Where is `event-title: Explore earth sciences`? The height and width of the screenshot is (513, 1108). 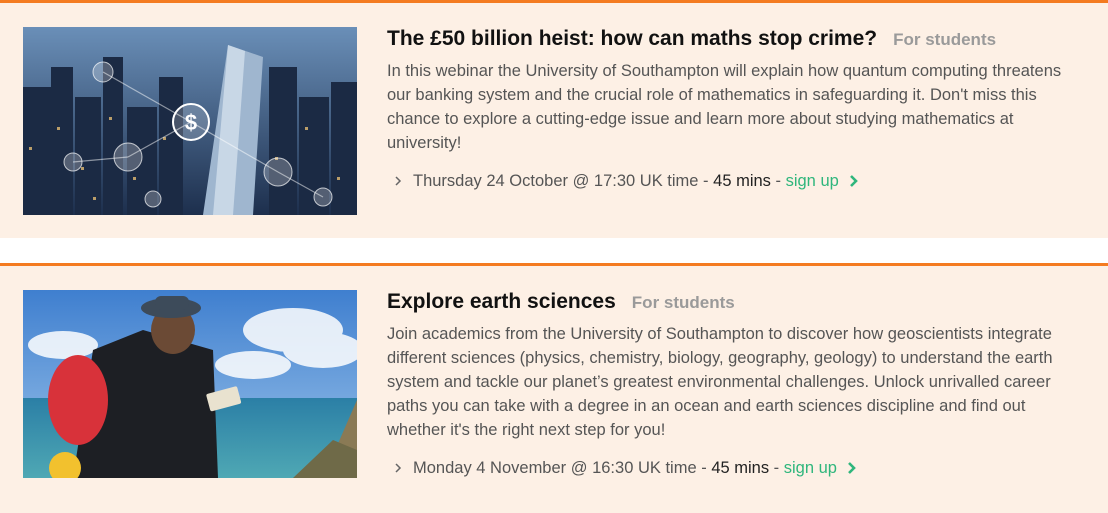
event-title: Explore earth sciences is located at coordinates (501, 302).